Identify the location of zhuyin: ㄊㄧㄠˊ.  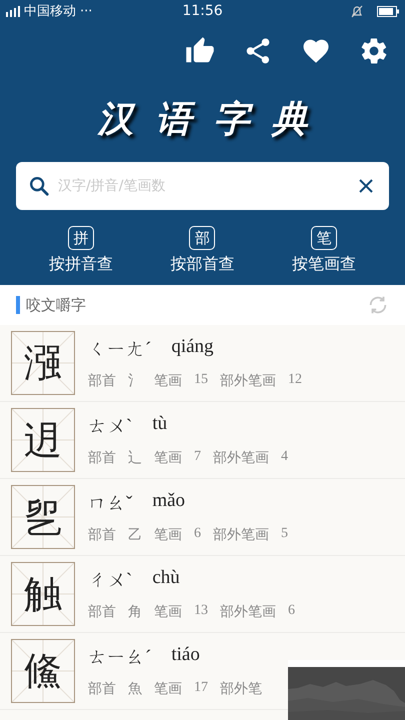
(120, 658).